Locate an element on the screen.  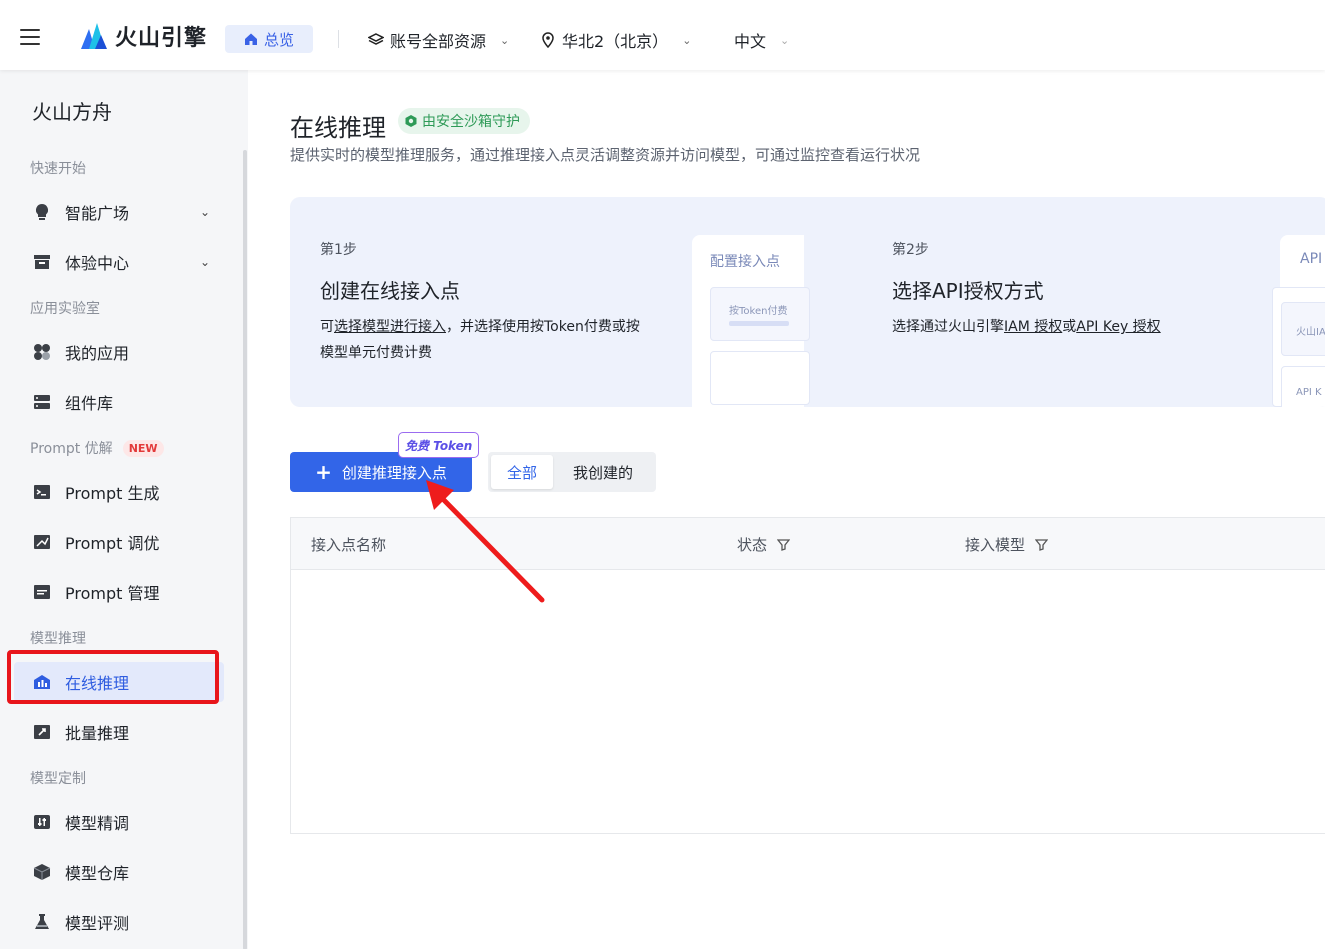
column-header-name: 接入点名称 is located at coordinates (348, 544).